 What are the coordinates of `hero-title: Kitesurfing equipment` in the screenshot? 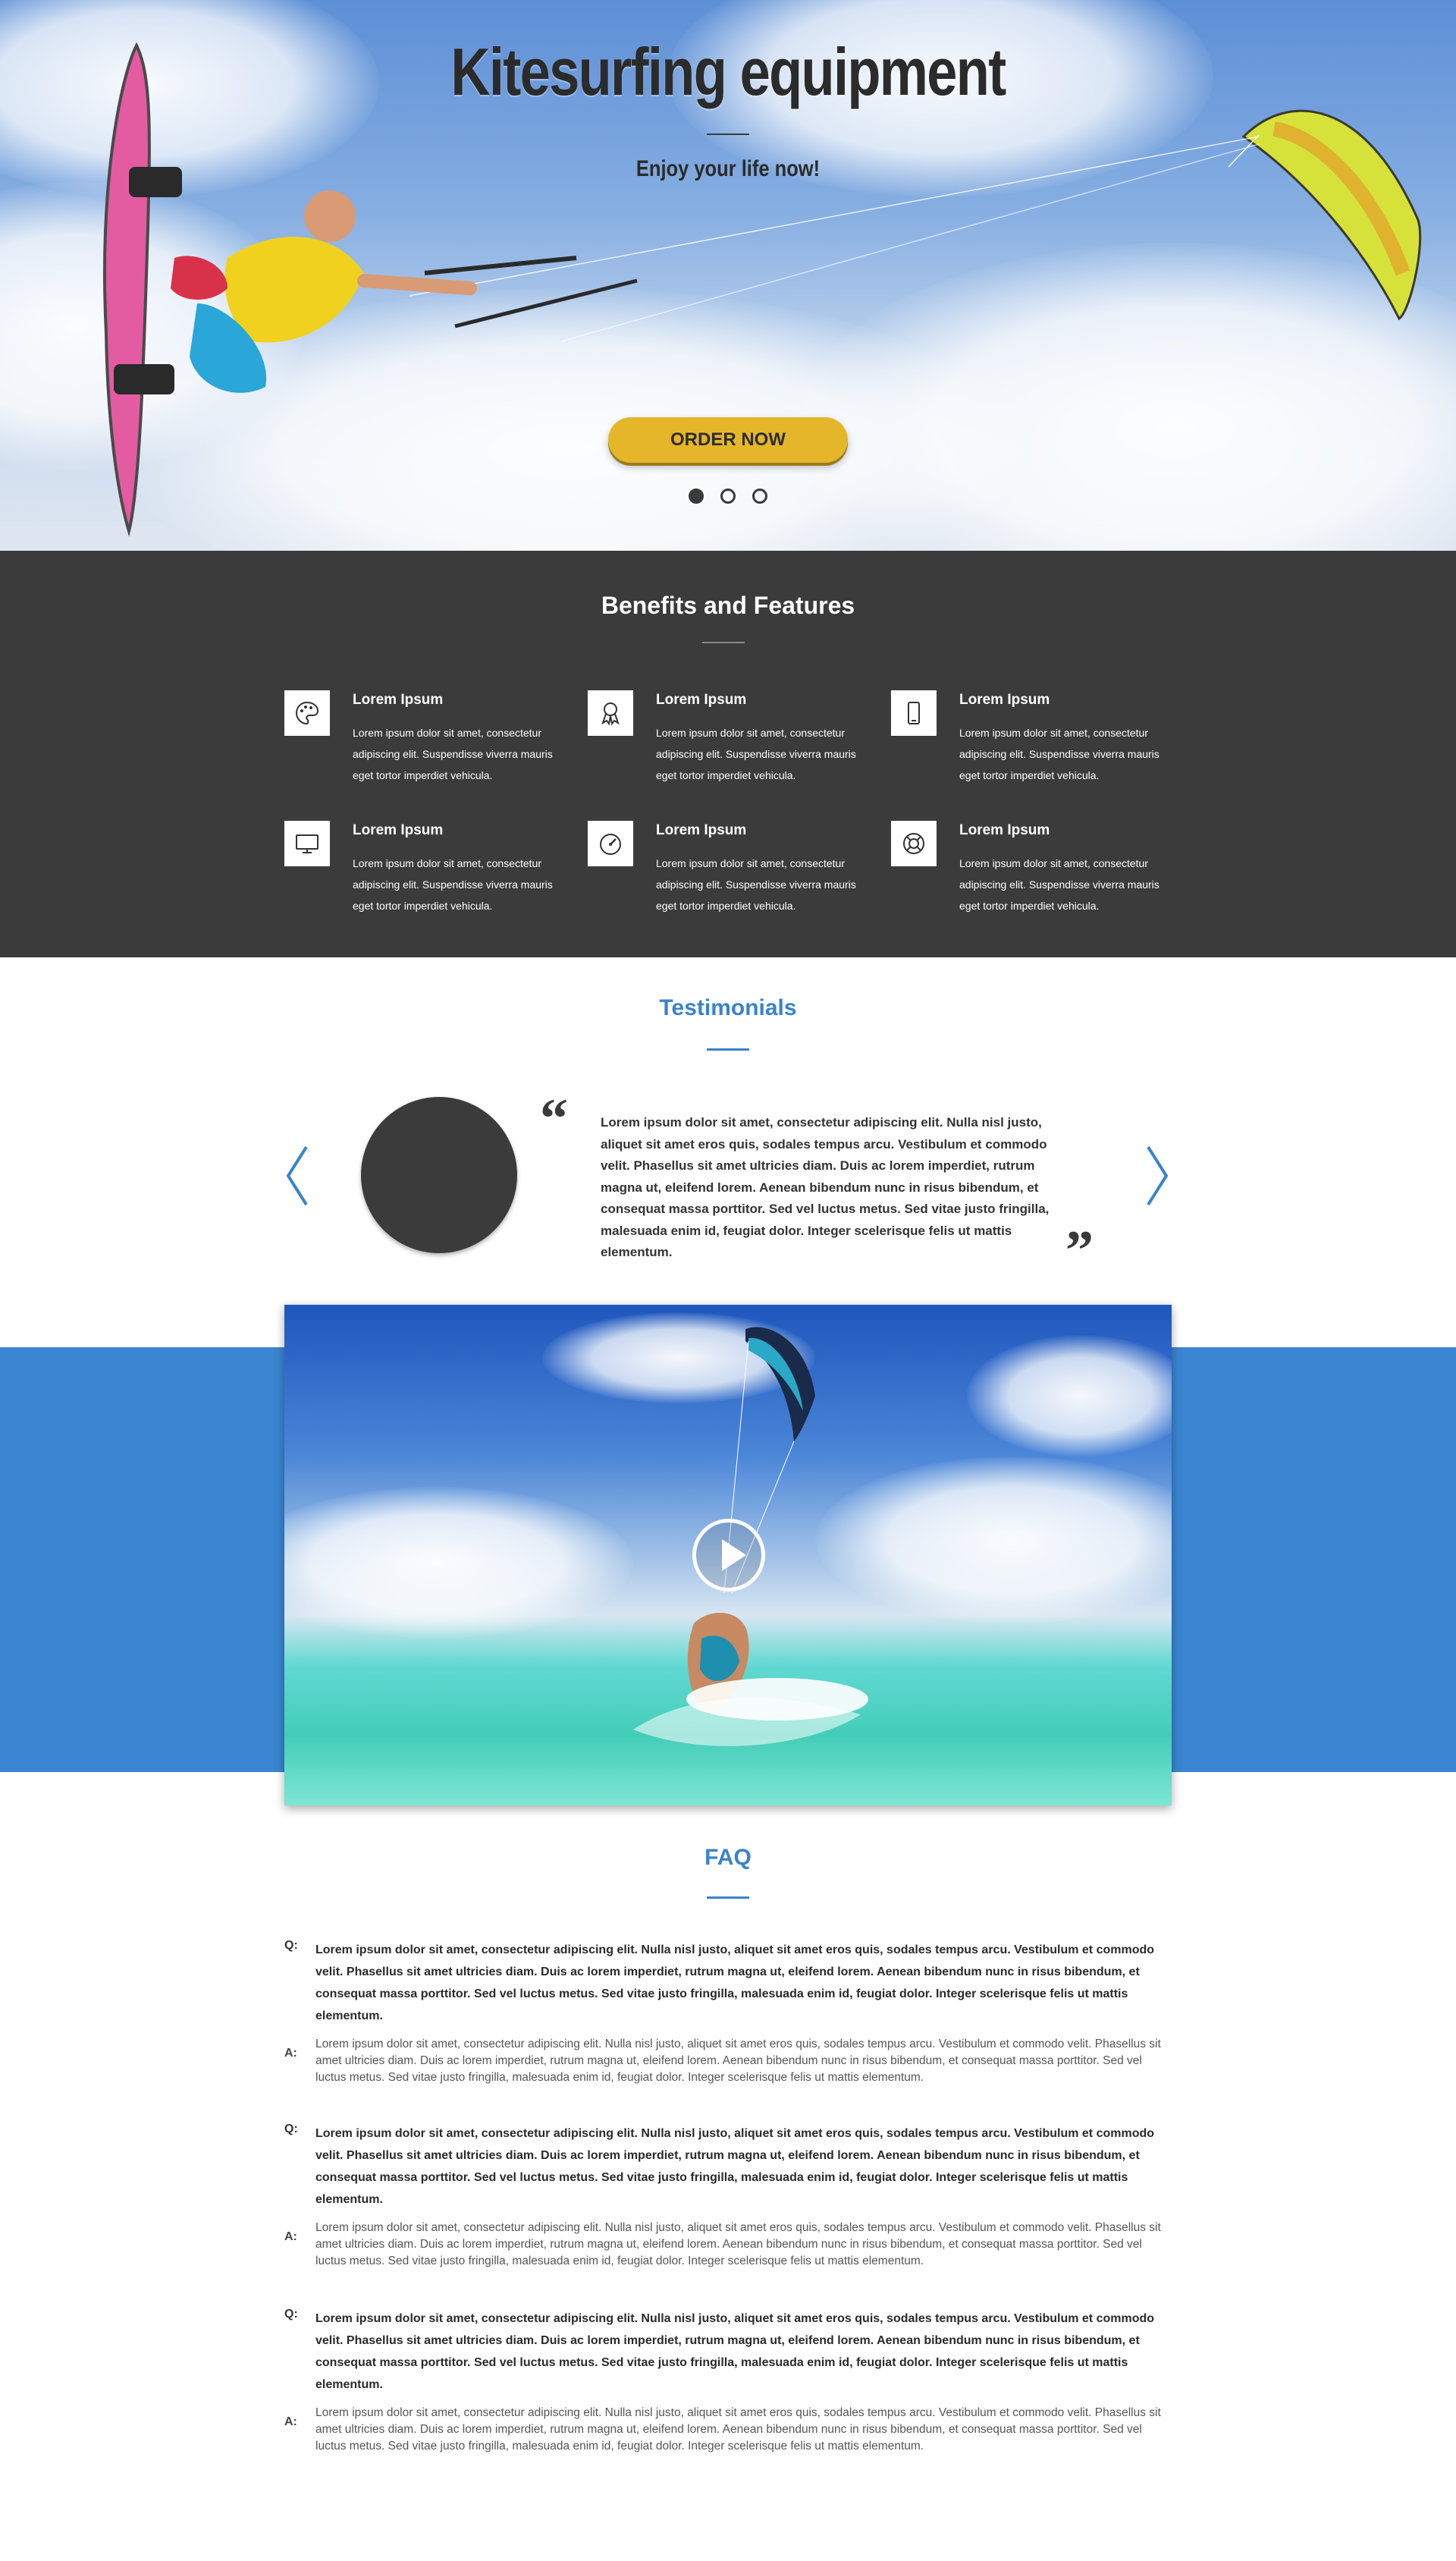 It's located at (728, 71).